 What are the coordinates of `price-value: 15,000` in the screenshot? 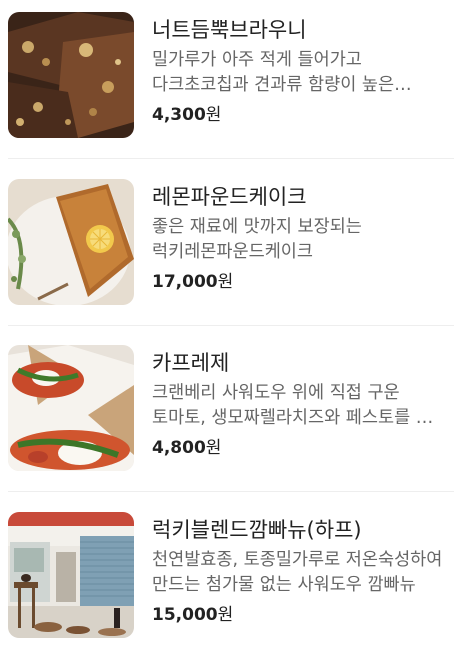 It's located at (185, 615).